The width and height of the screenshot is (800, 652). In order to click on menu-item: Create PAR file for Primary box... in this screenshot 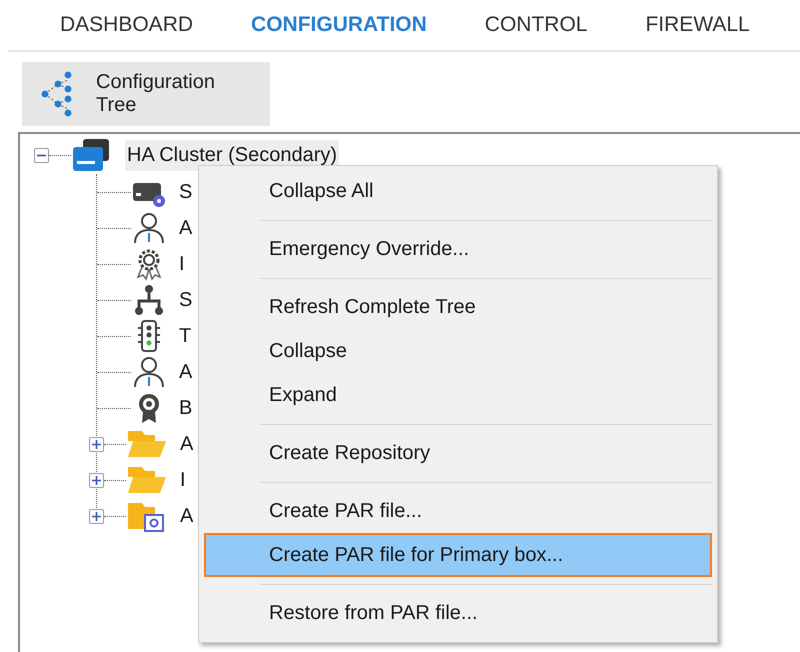, I will do `click(458, 555)`.